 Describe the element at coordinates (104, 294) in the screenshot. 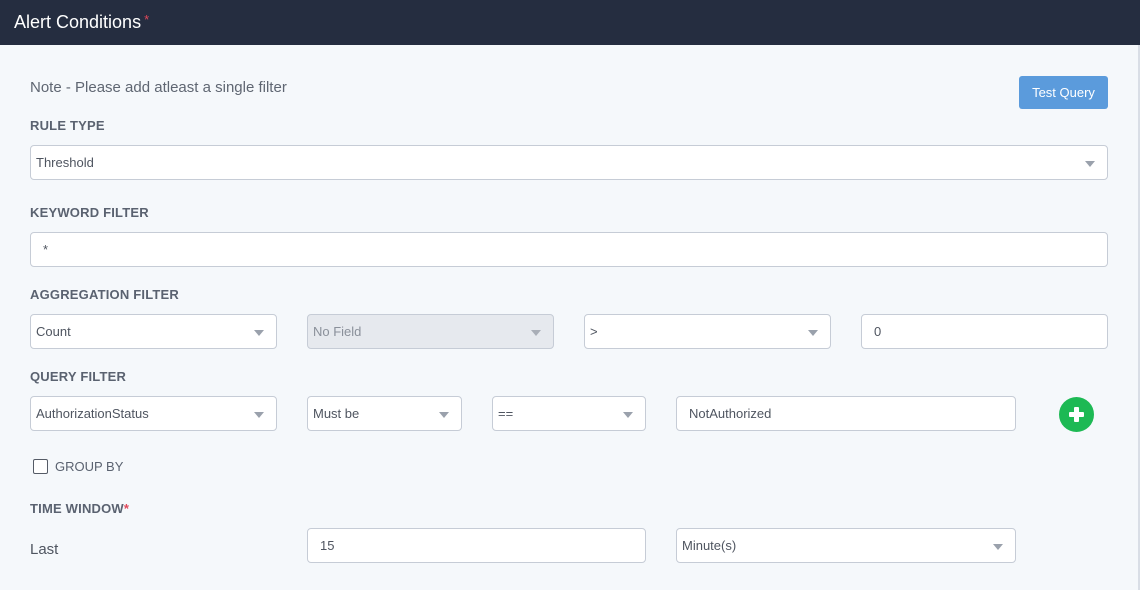

I see `aggregation-filter-label: AGGREGATION FILTER` at that location.